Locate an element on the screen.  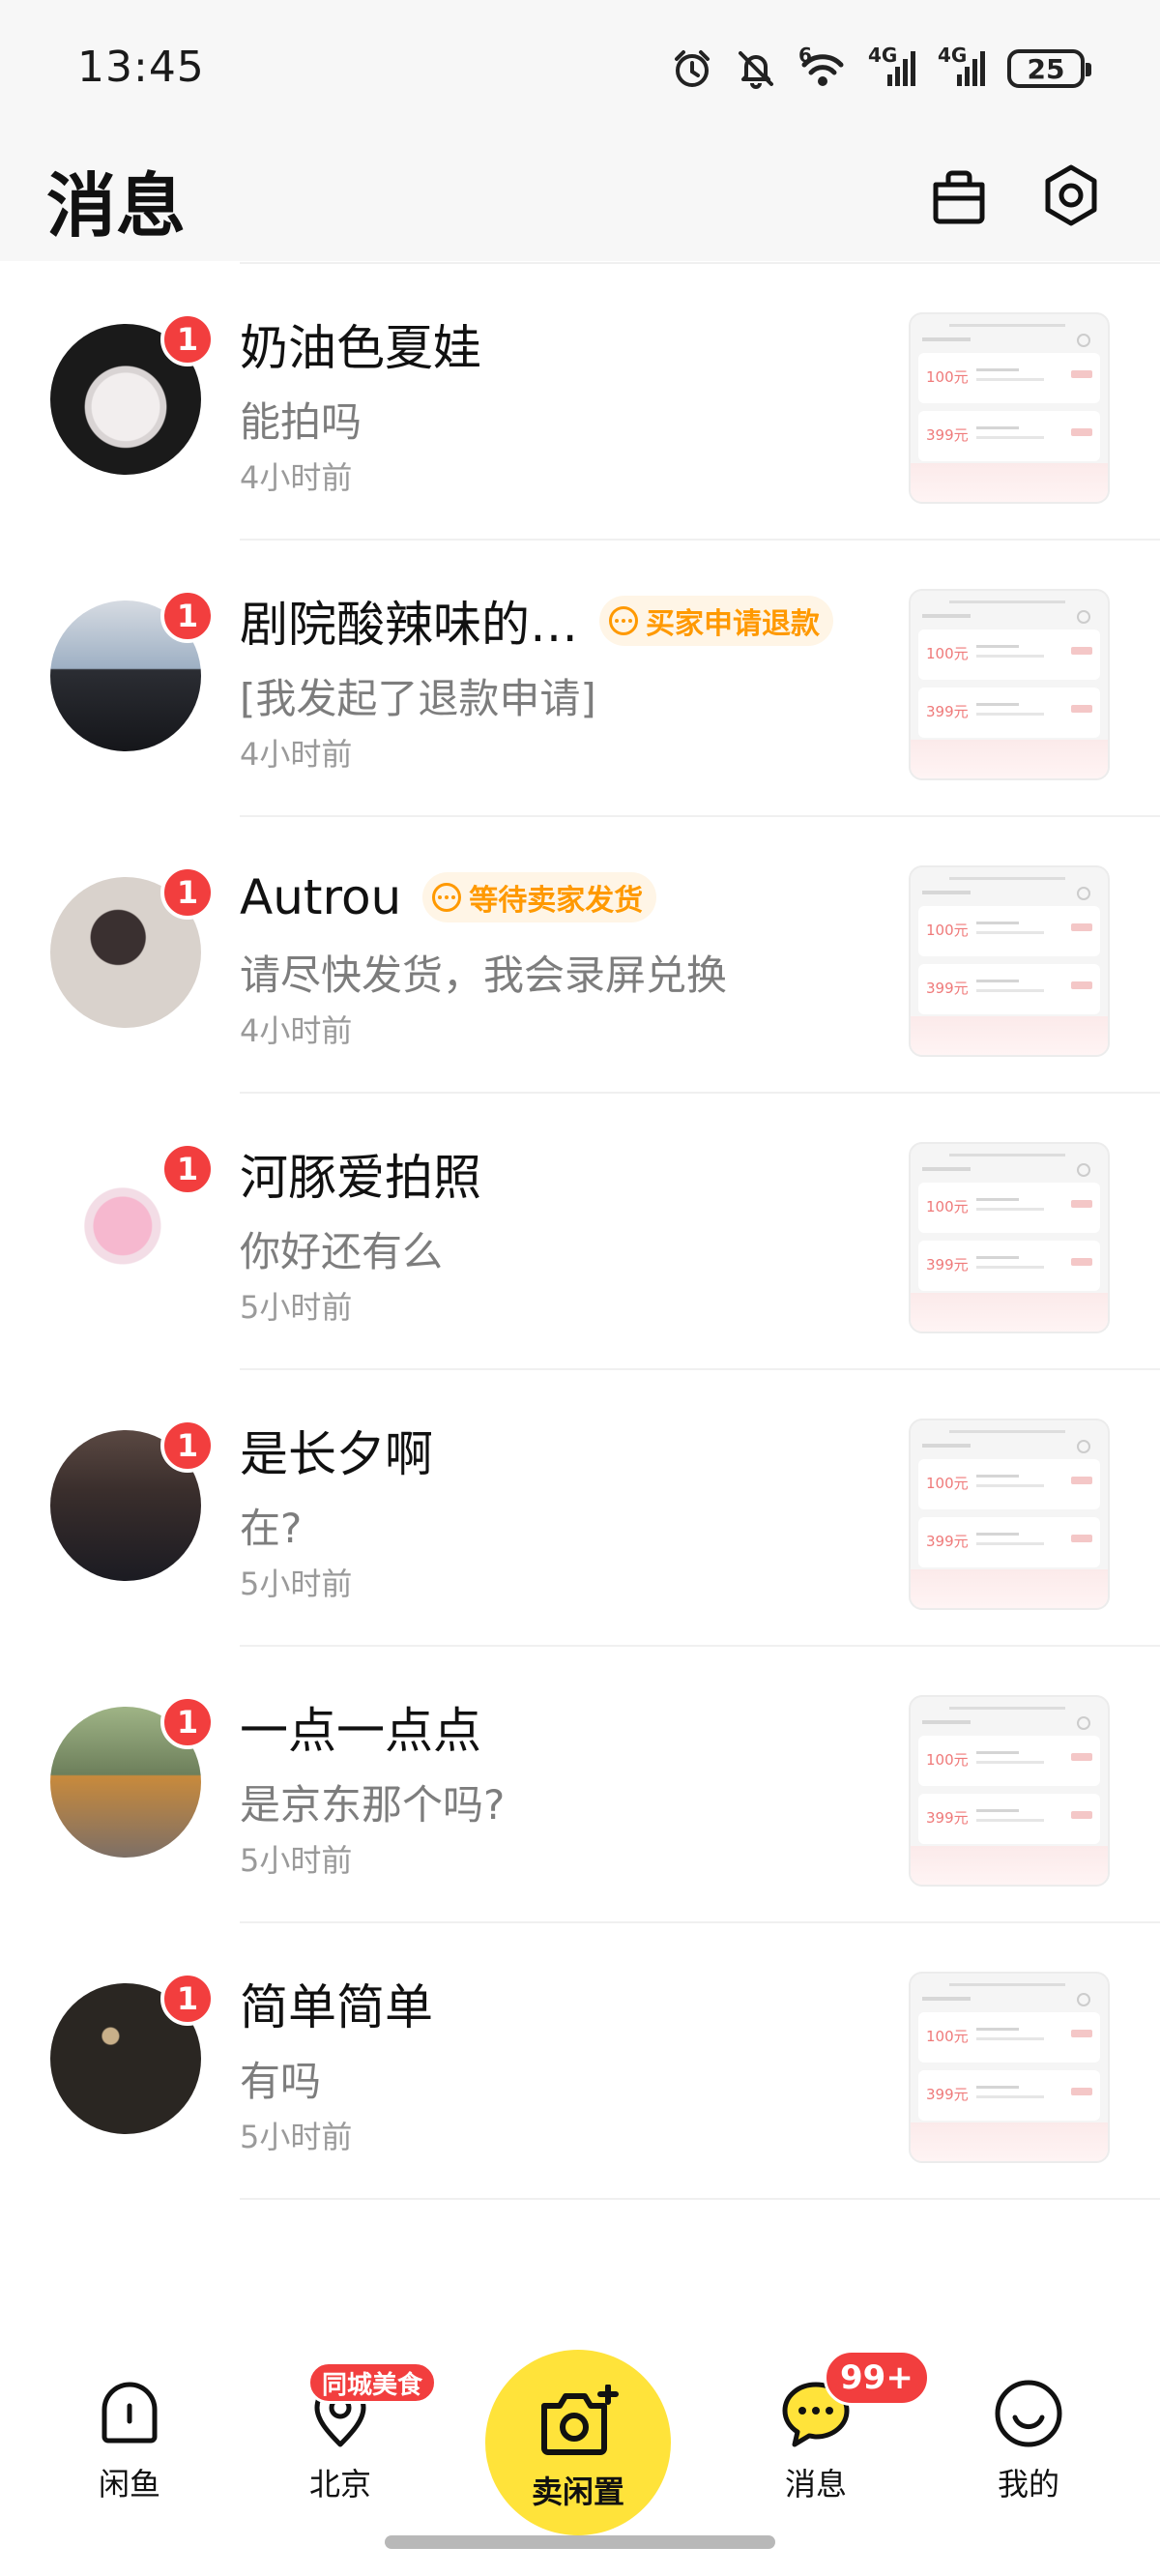
page-title: 消息 is located at coordinates (116, 206).